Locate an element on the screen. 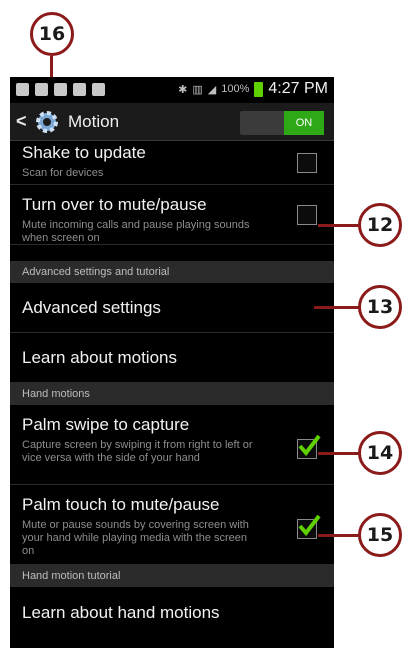  palm-touch-checkbox is located at coordinates (309, 526).